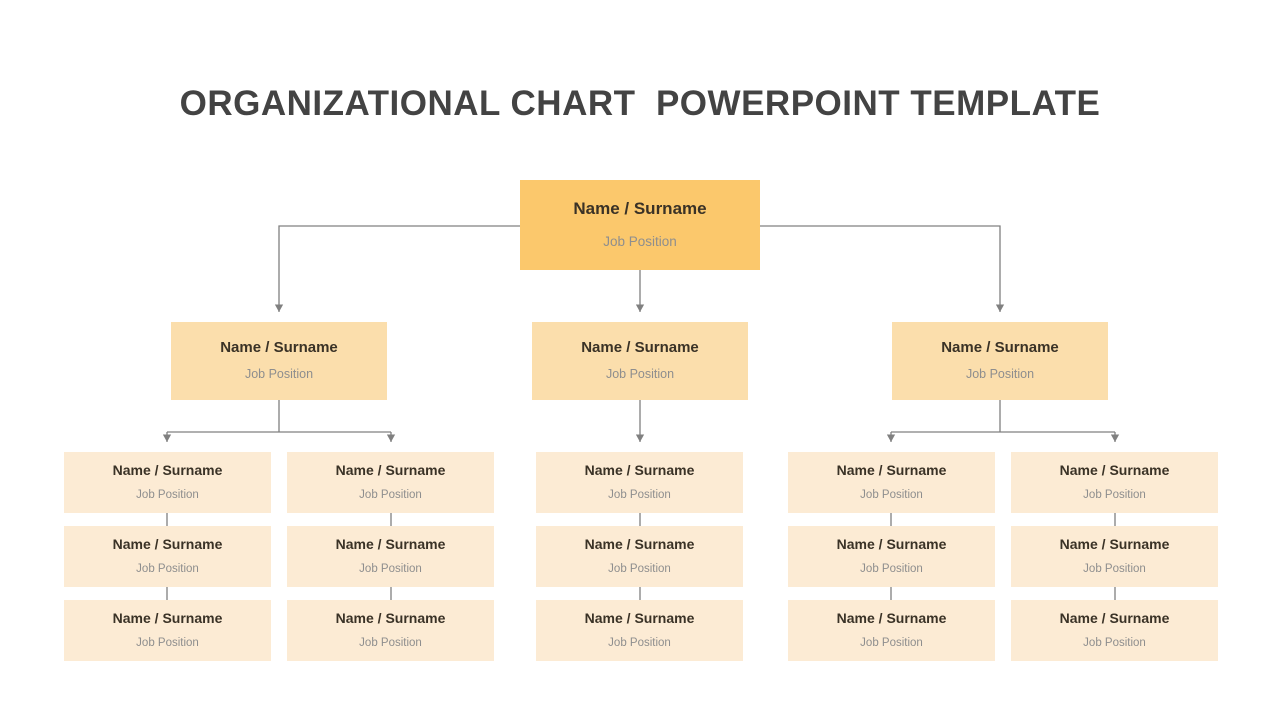 The image size is (1280, 720). Describe the element at coordinates (640, 103) in the screenshot. I see `page-title: ORGANIZATIONAL CHART POWERPOINT TEMPLATE` at that location.